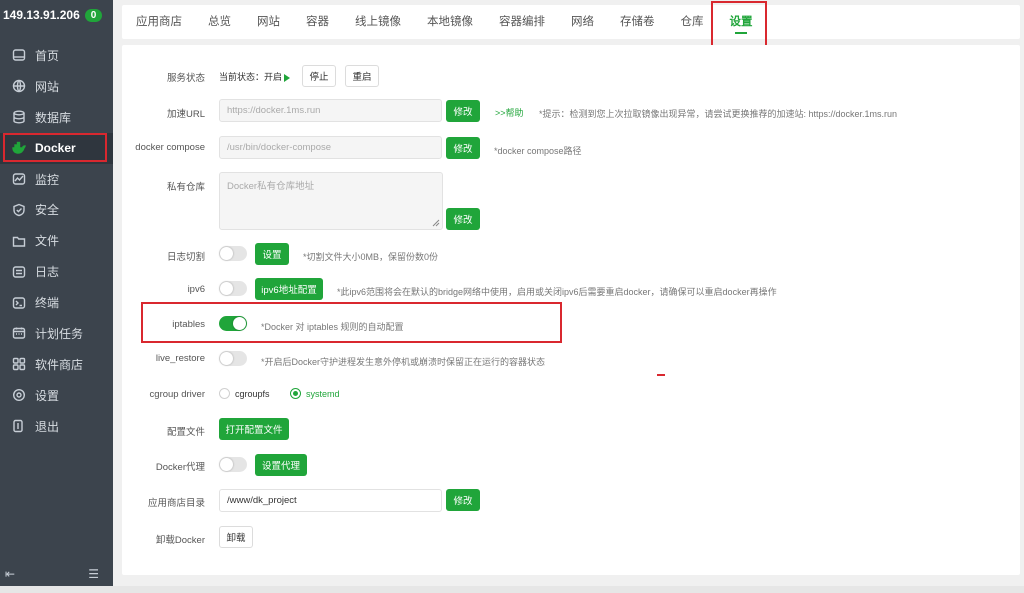  I want to click on menu-icon: ☰, so click(93, 574).